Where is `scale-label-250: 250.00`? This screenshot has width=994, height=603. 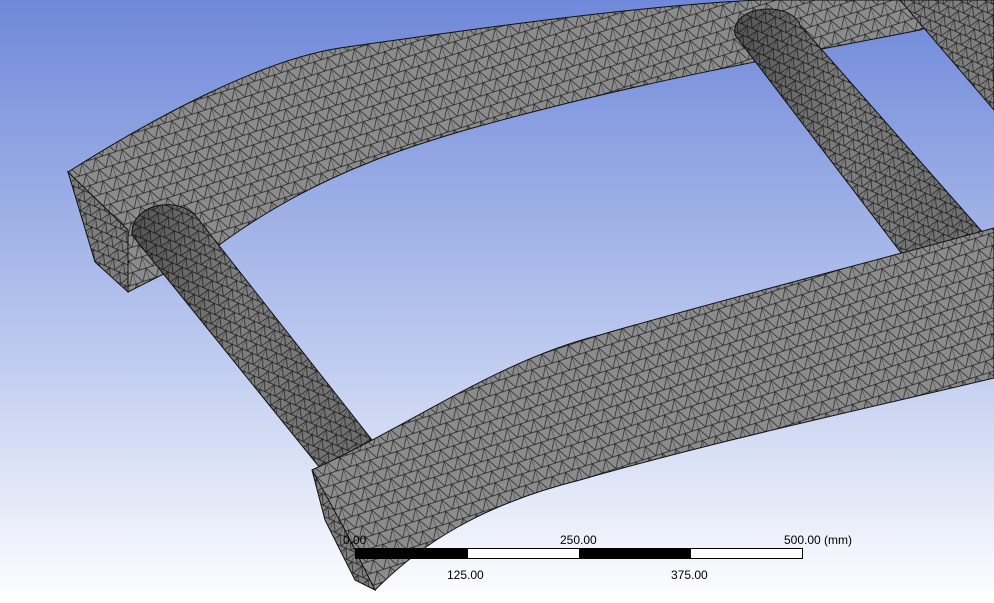
scale-label-250: 250.00 is located at coordinates (578, 540).